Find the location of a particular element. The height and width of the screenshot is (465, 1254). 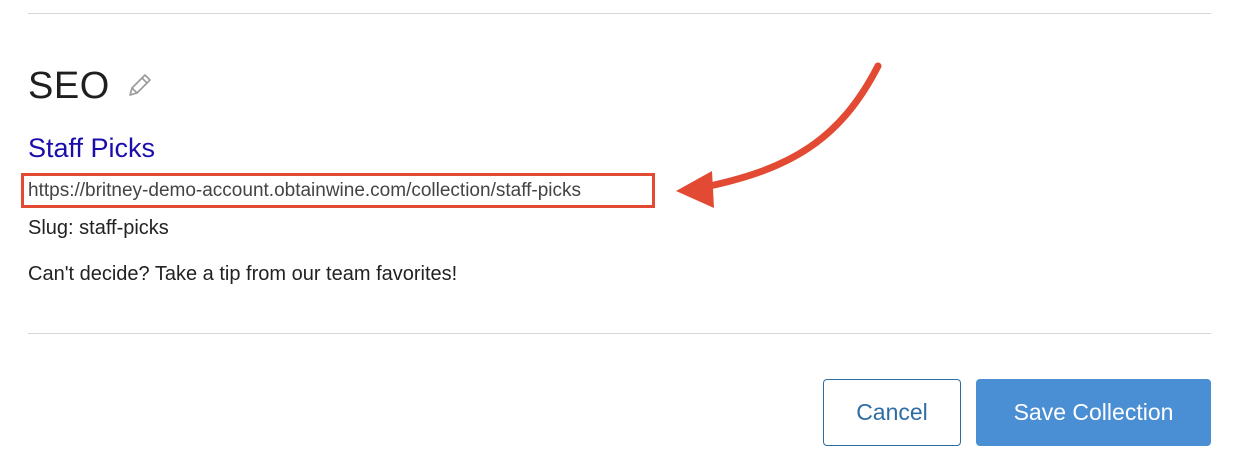

seo-preview-title: Staff Picks is located at coordinates (92, 148).